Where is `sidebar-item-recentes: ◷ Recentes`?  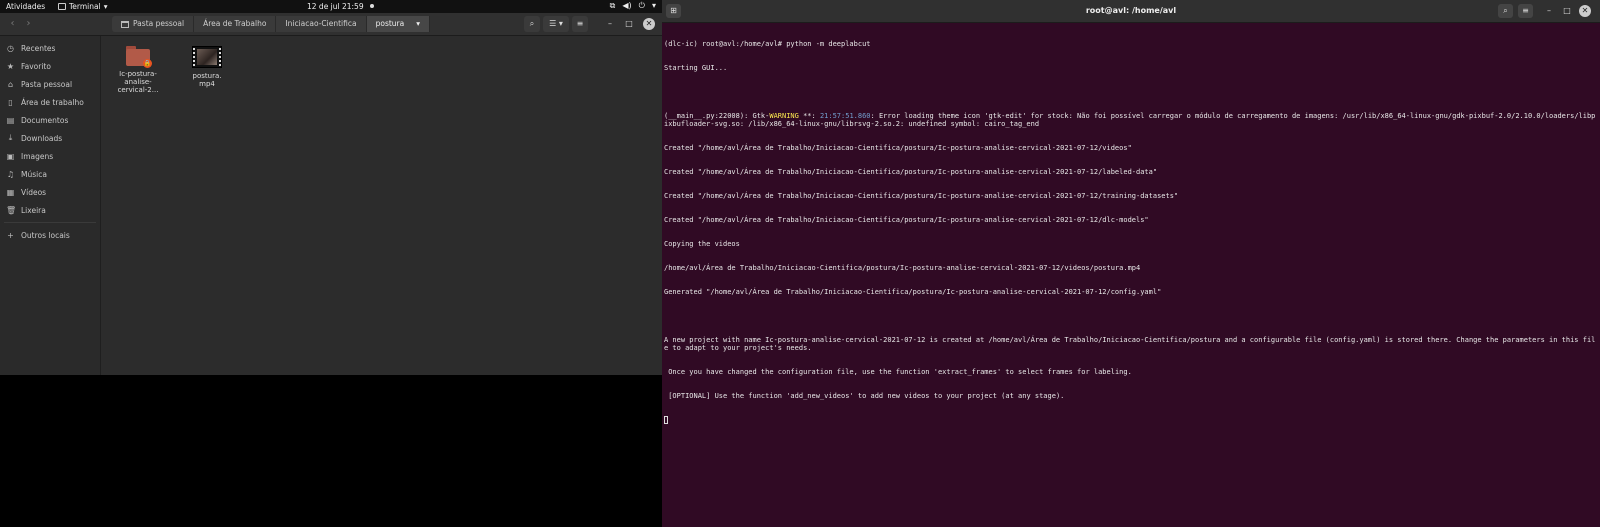 sidebar-item-recentes: ◷ Recentes is located at coordinates (50, 48).